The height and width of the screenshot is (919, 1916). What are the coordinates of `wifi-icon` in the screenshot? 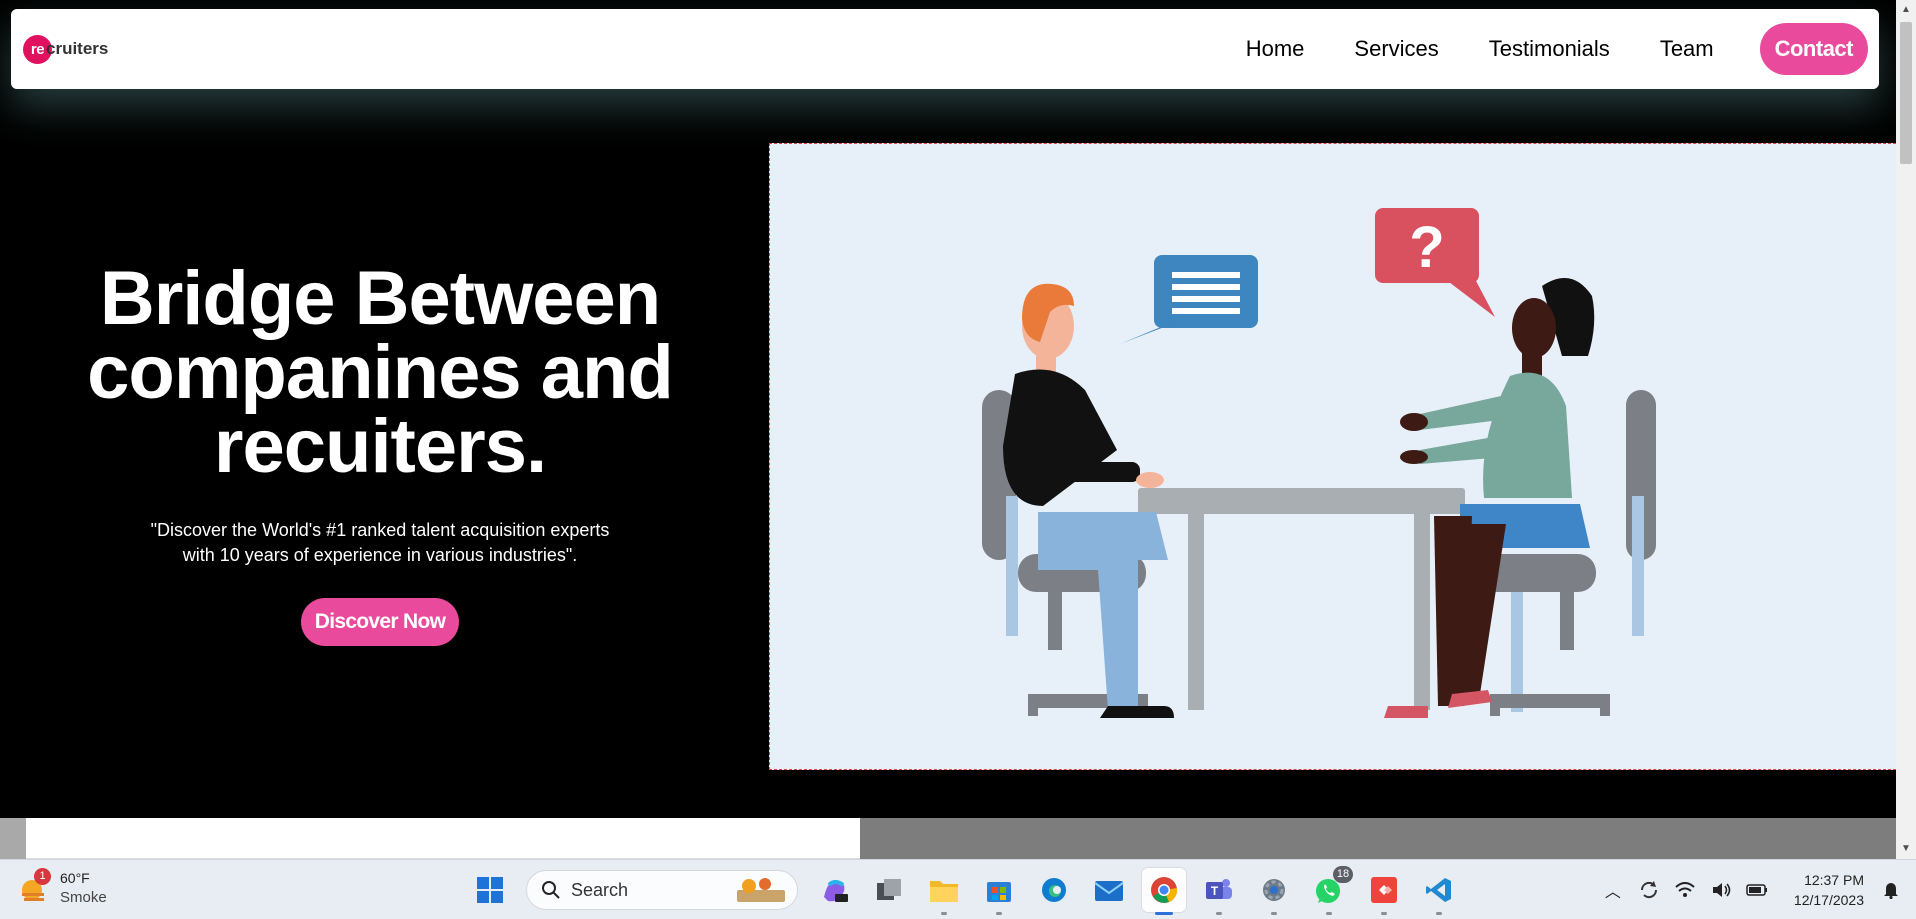 It's located at (1685, 890).